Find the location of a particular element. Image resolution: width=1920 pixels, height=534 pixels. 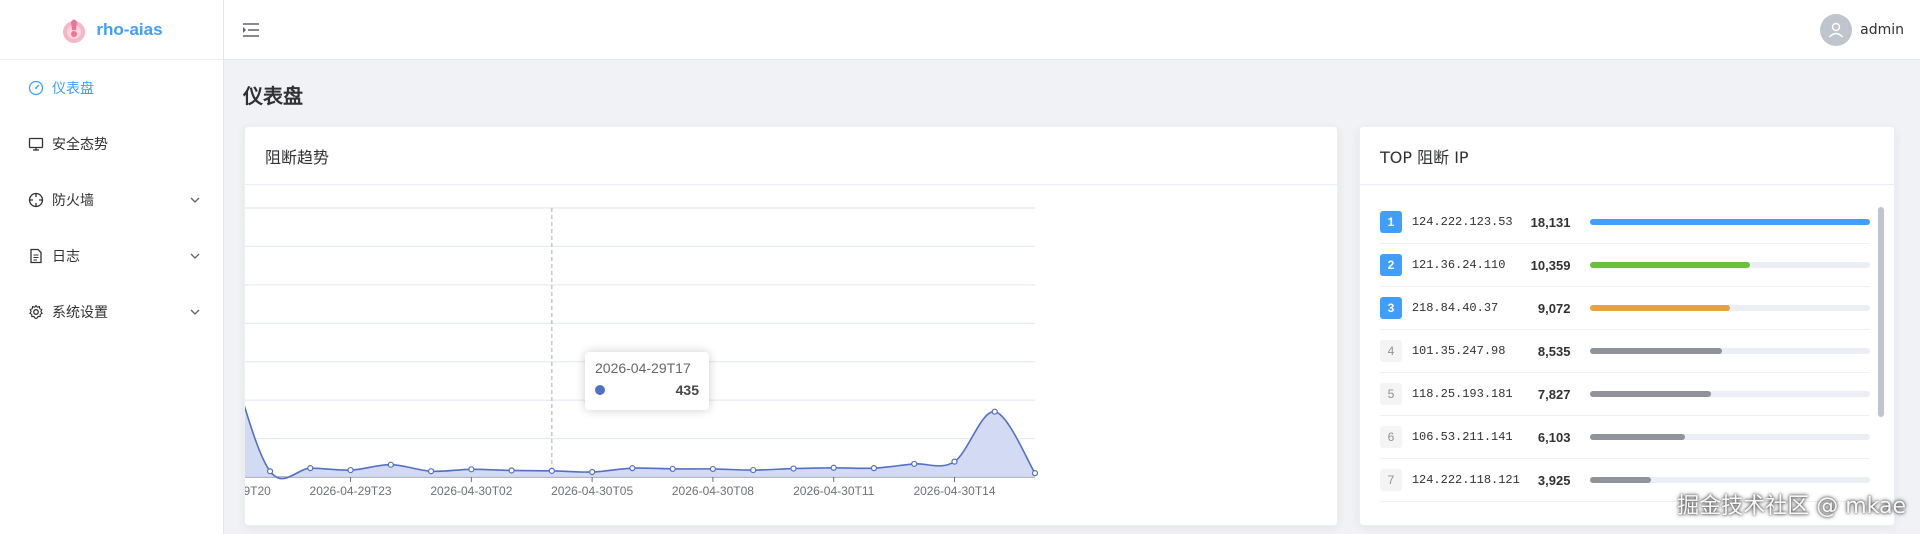

x-tick-label: 2026-04-30T11 is located at coordinates (833, 491).